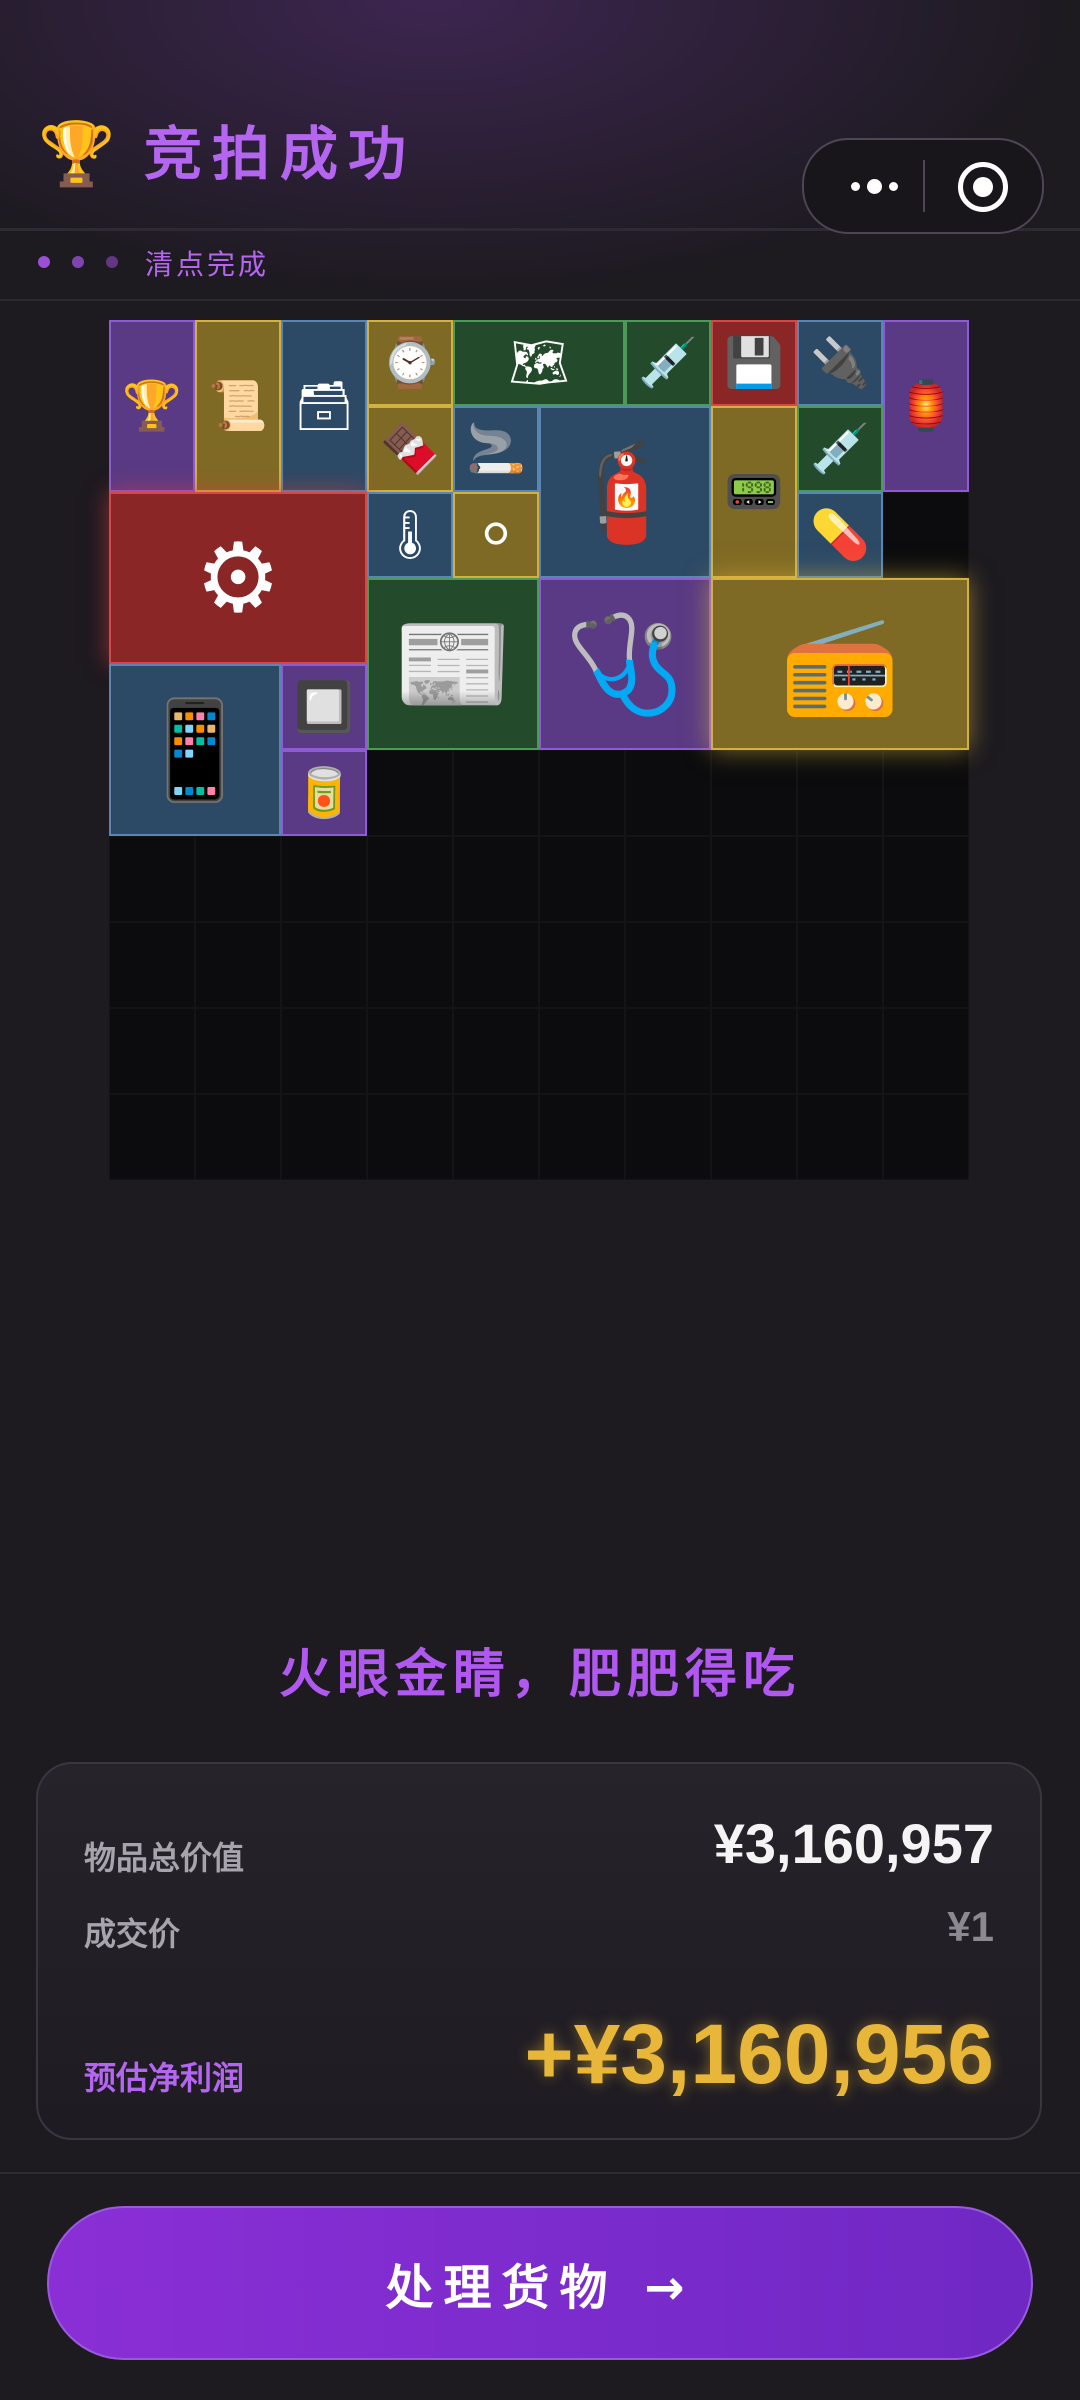  I want to click on usb-drive-icon: 💾, so click(754, 363).